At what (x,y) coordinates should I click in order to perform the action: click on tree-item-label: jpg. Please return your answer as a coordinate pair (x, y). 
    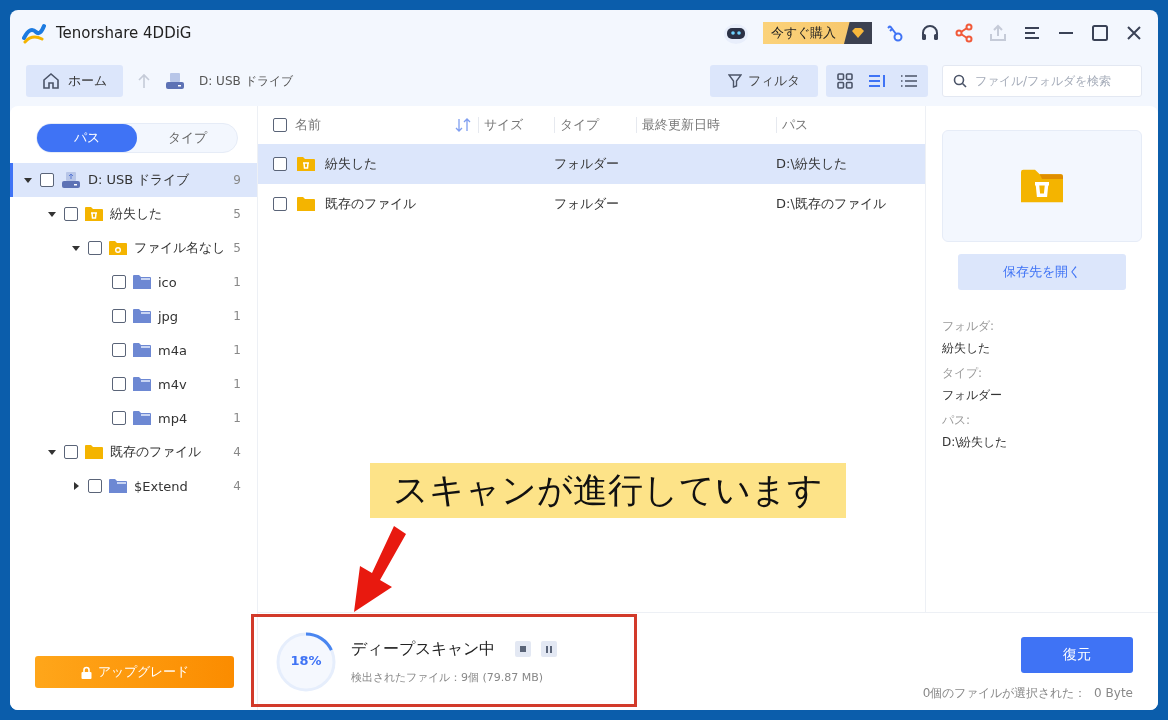
    Looking at the image, I should click on (169, 316).